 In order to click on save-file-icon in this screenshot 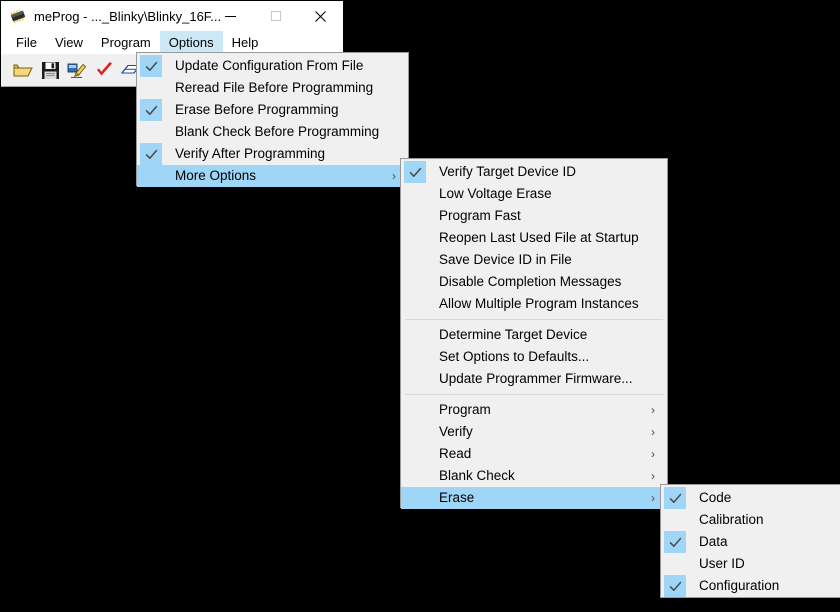, I will do `click(50, 70)`.